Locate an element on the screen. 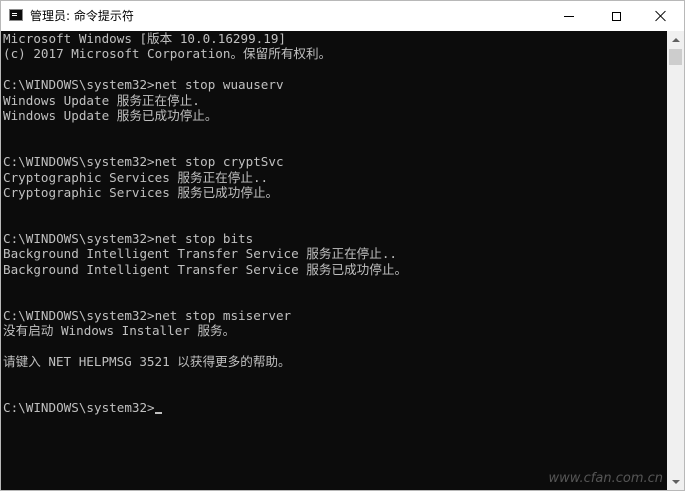 The height and width of the screenshot is (491, 685). console-line: Windows Update 服务已成功停止。 is located at coordinates (110, 115).